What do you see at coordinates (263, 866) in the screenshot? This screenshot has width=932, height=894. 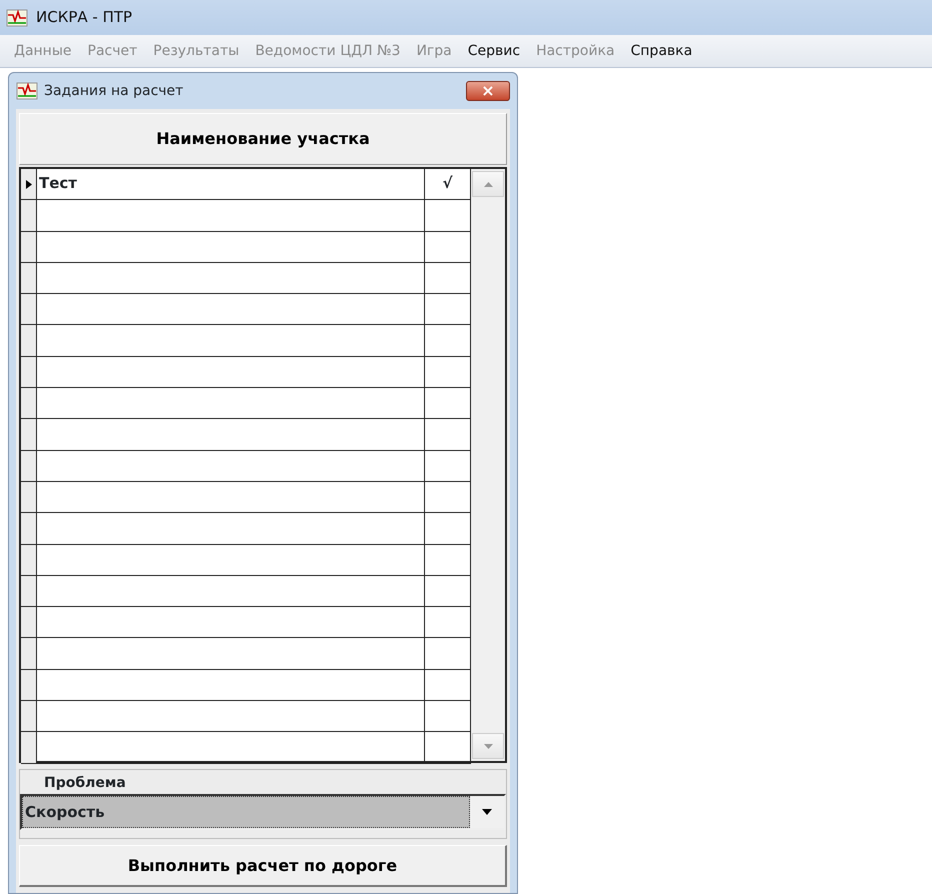 I see `run-button: Выполнить расчет по дороге` at bounding box center [263, 866].